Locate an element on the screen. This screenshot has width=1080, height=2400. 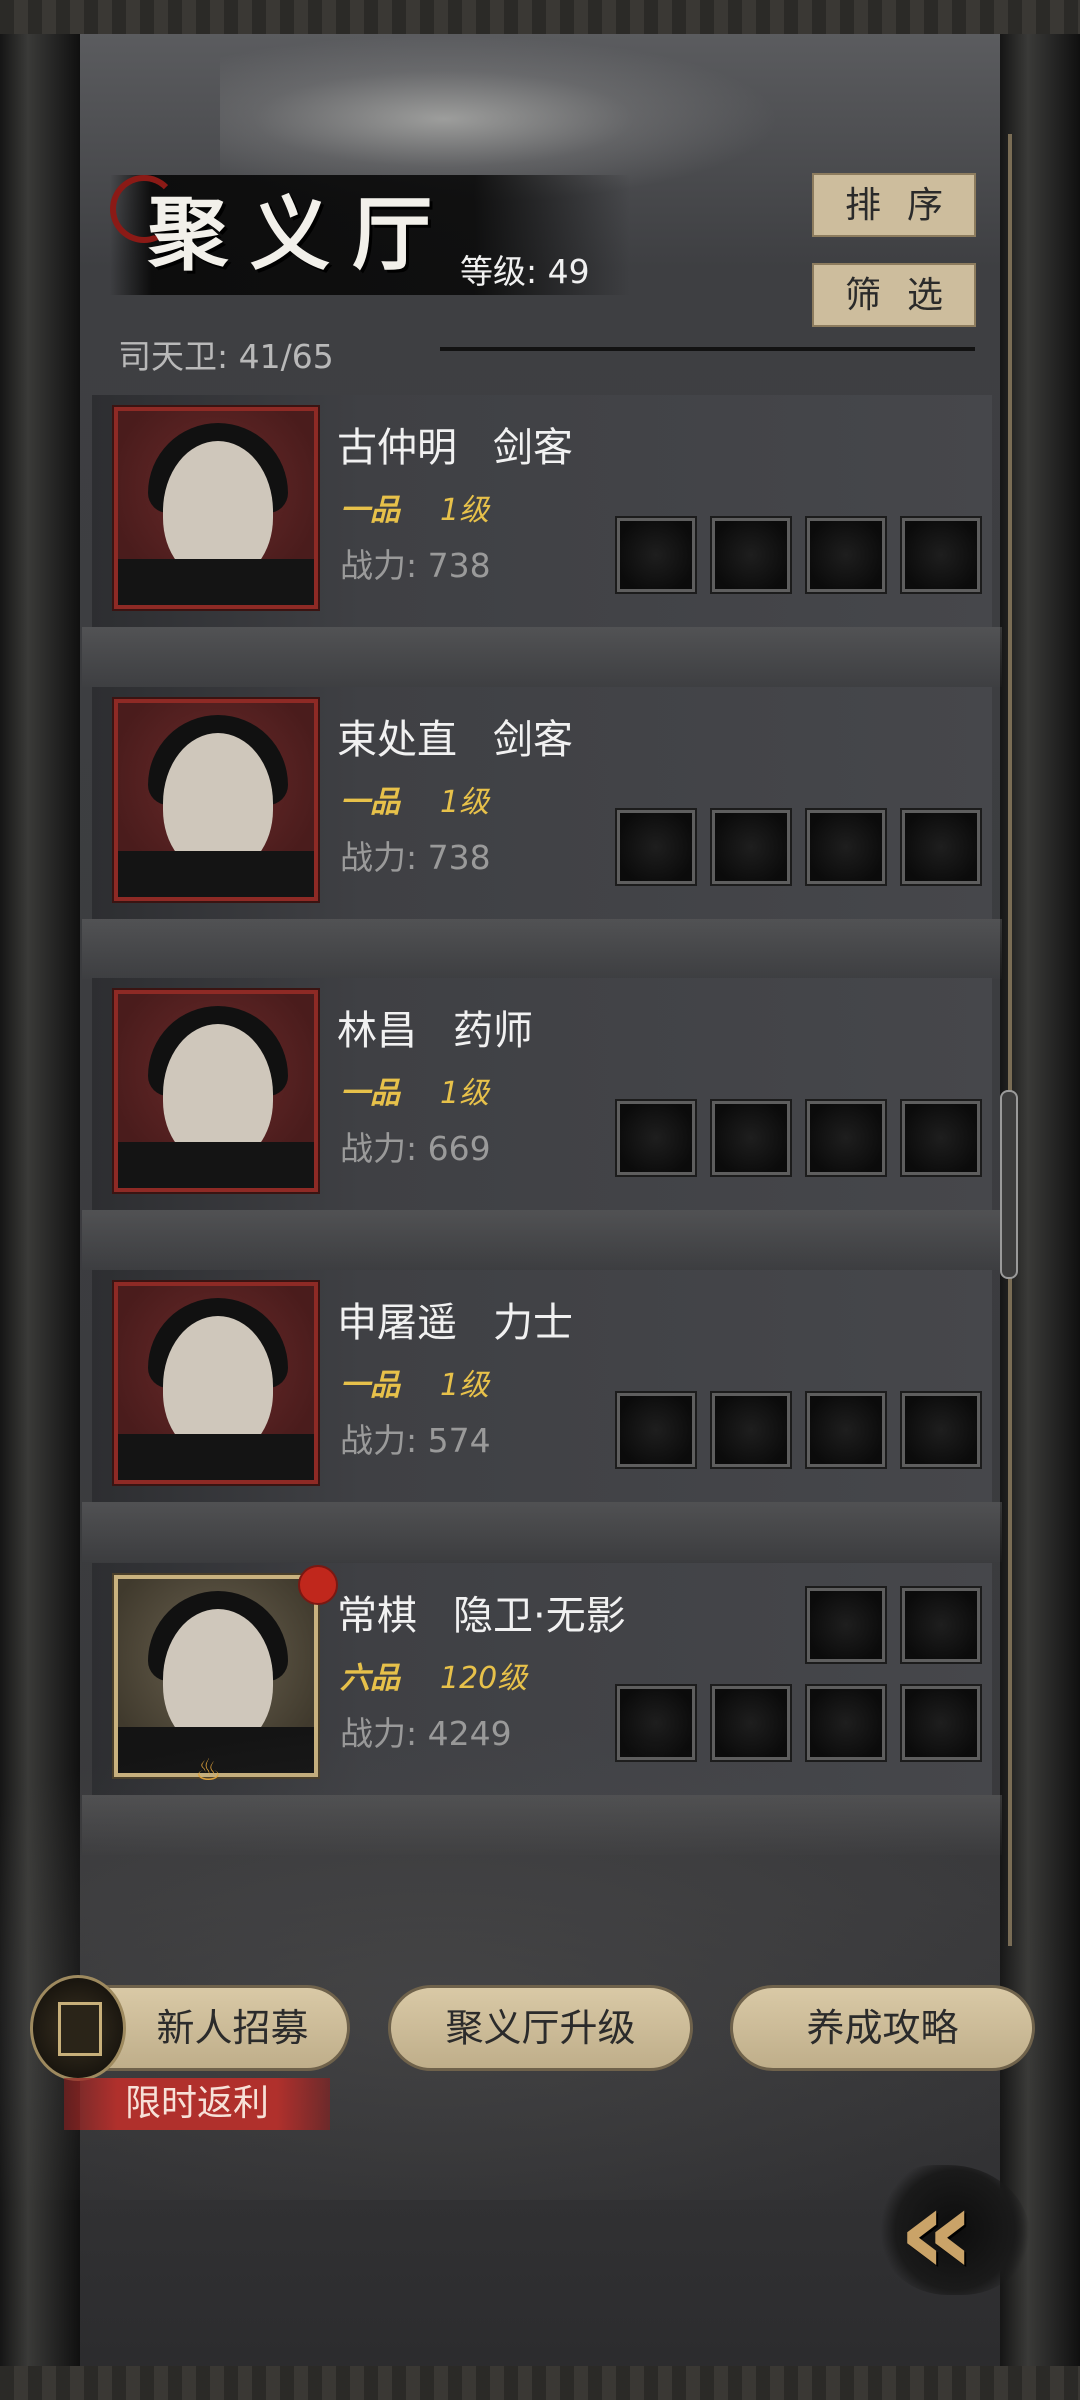
hero-name-line: 申屠遥 力士 is located at coordinates (455, 1319).